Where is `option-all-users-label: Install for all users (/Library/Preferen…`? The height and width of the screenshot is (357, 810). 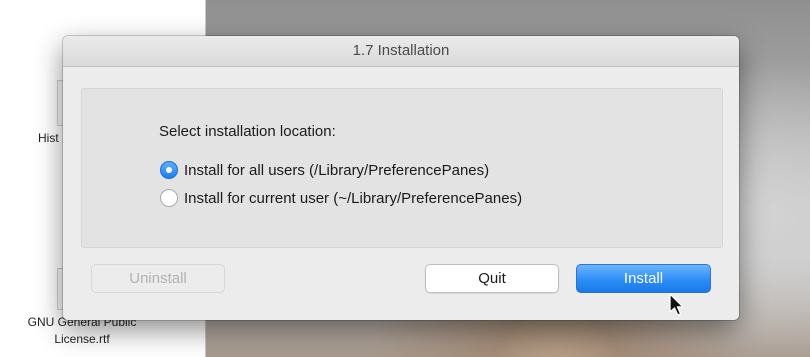
option-all-users-label: Install for all users (/Library/Preferen… is located at coordinates (336, 170).